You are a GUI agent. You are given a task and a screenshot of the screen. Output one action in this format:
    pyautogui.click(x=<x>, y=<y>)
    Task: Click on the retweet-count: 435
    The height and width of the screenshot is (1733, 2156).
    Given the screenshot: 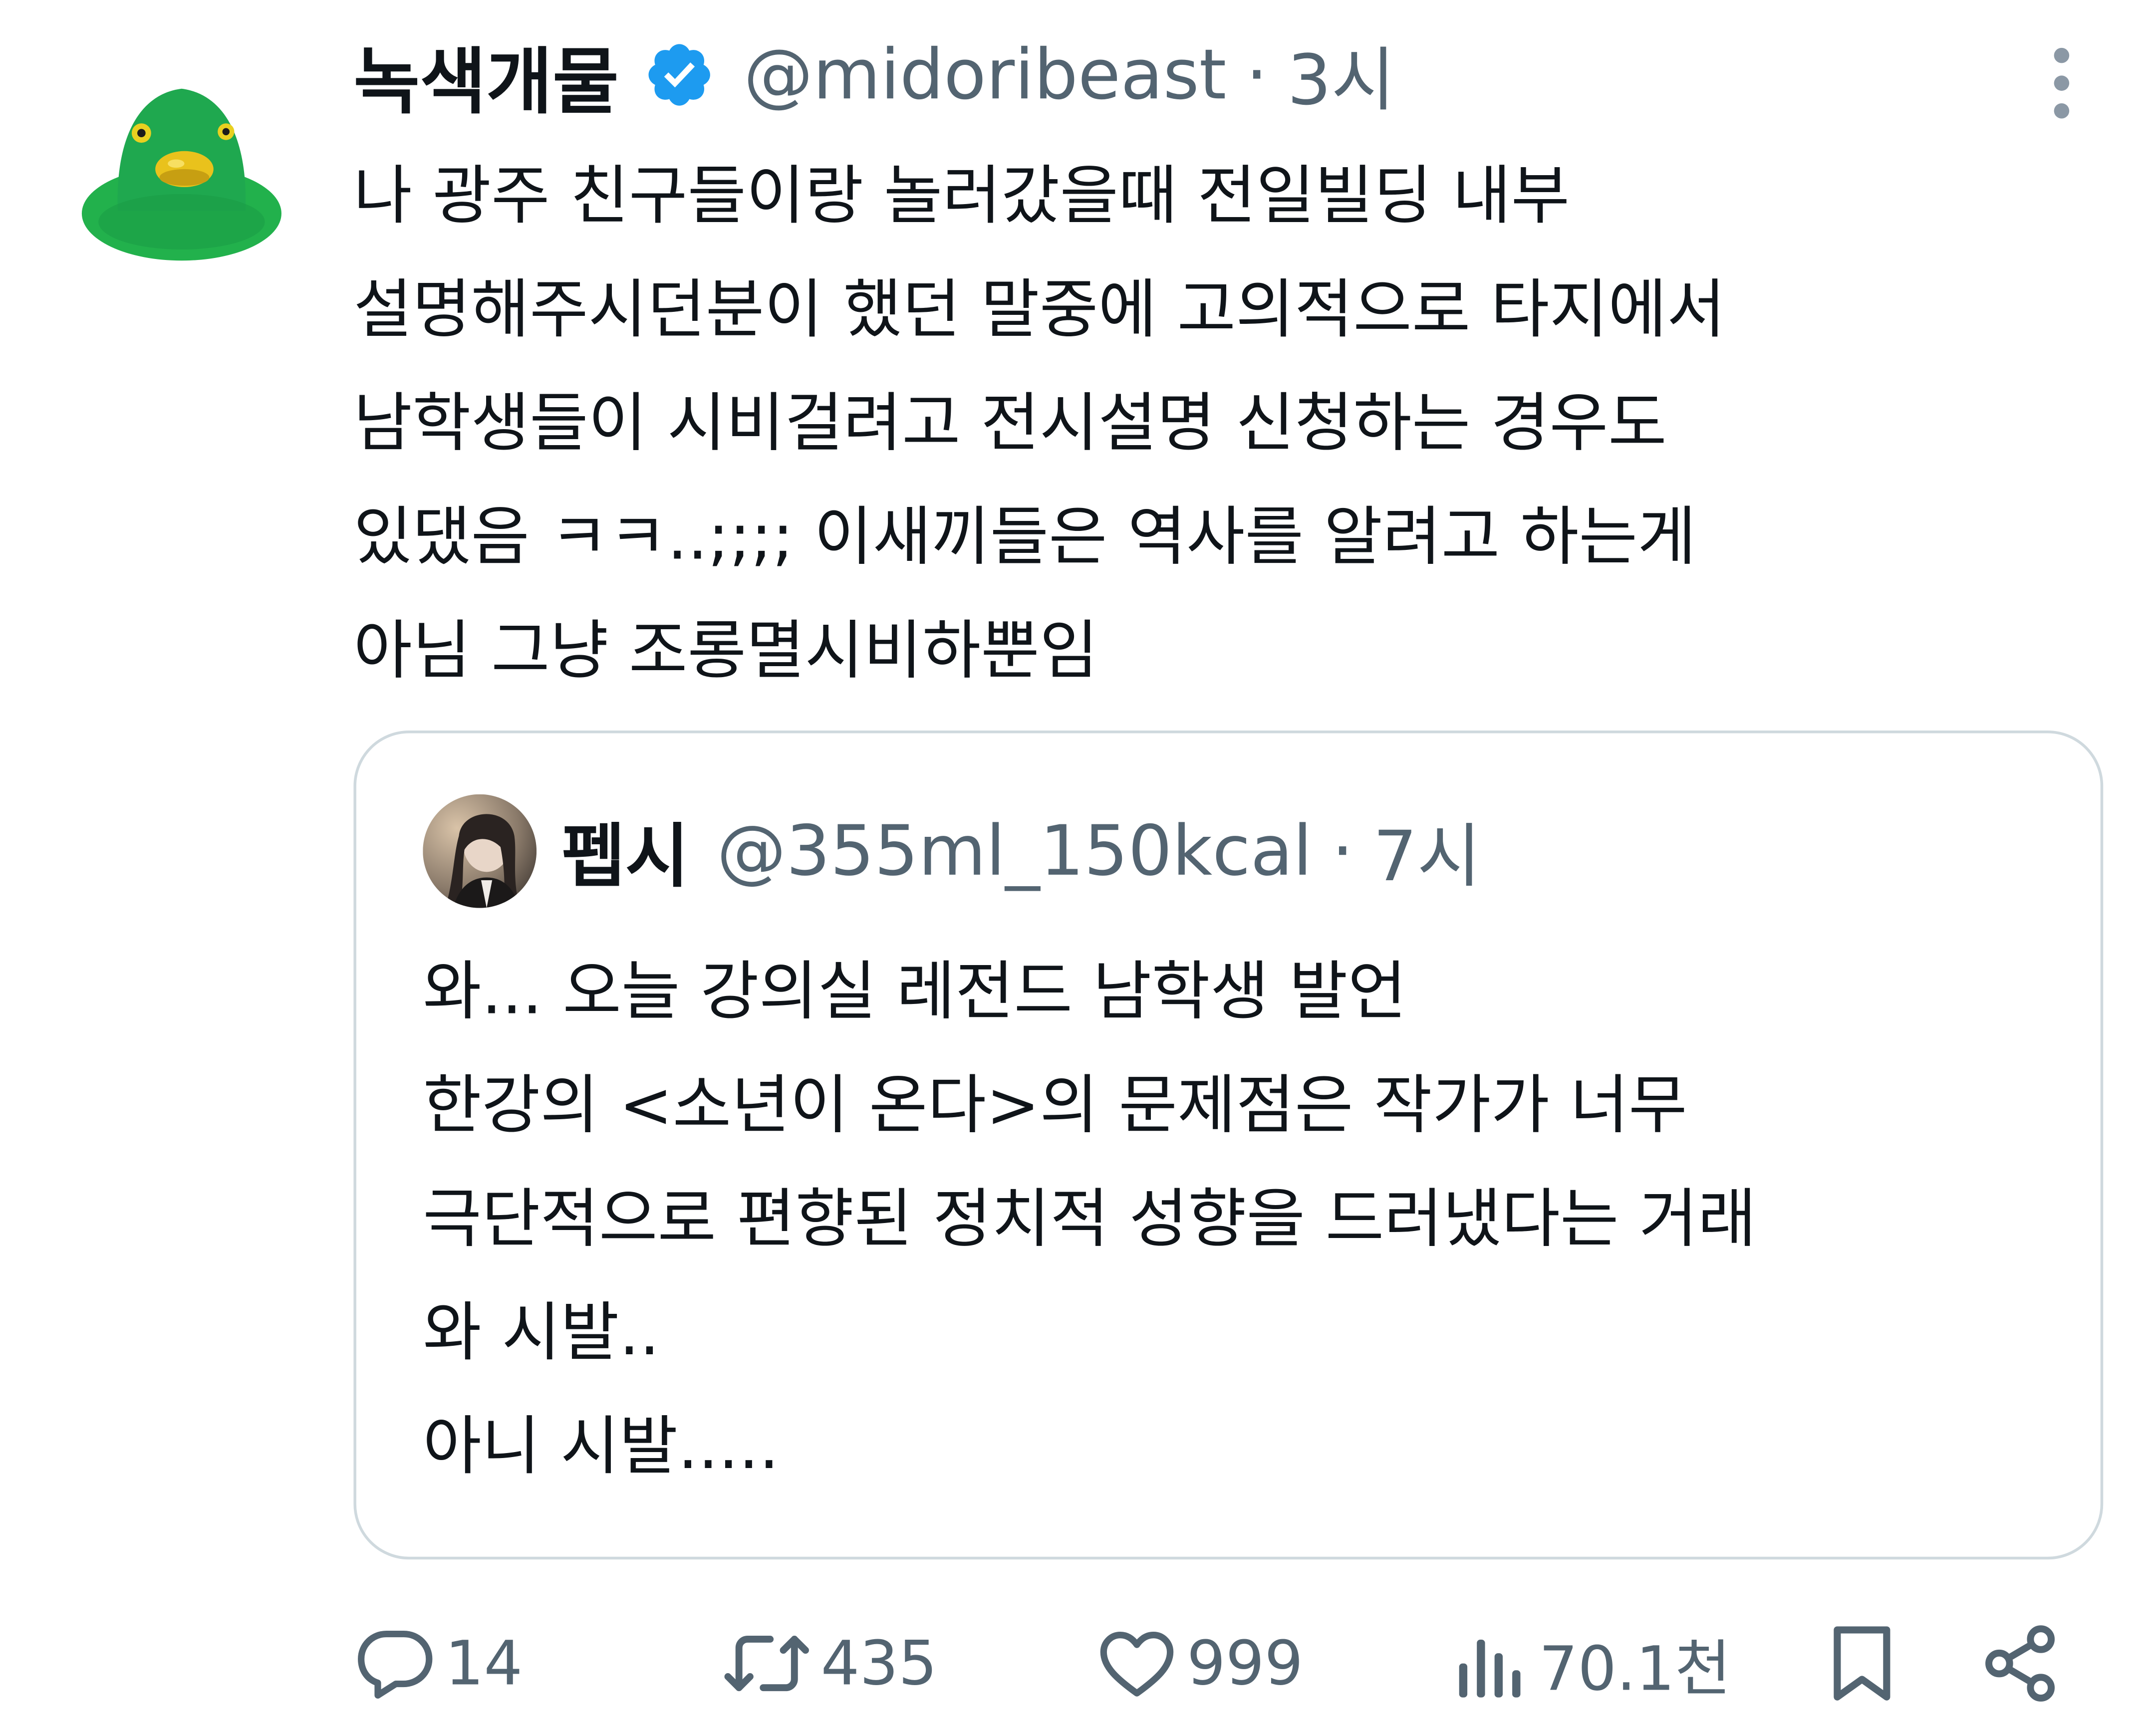 What is the action you would take?
    pyautogui.click(x=878, y=1664)
    